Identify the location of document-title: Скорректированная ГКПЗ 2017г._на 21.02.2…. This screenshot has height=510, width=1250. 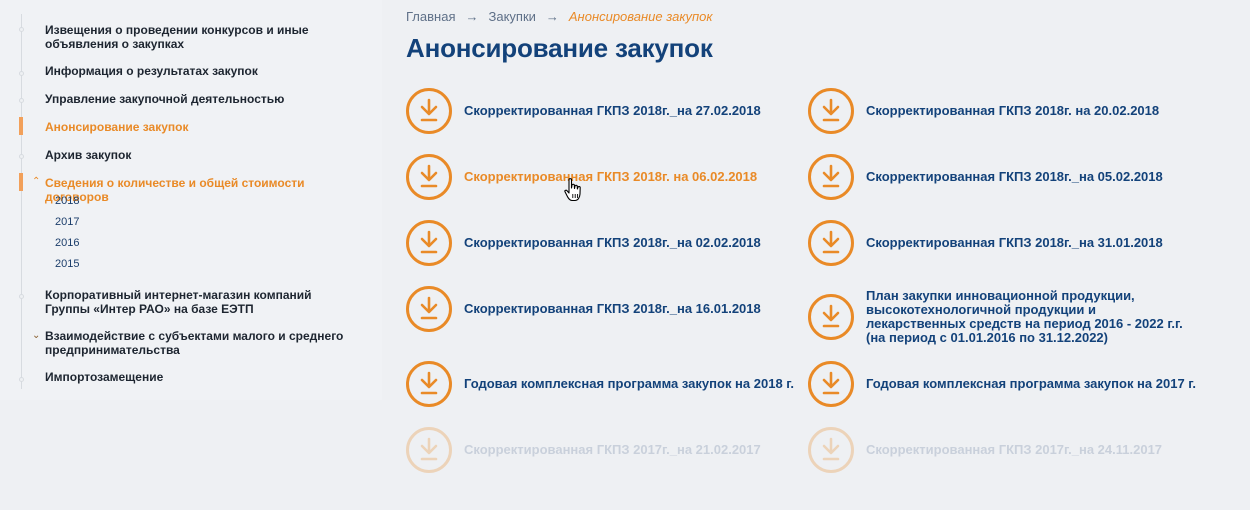
(612, 449).